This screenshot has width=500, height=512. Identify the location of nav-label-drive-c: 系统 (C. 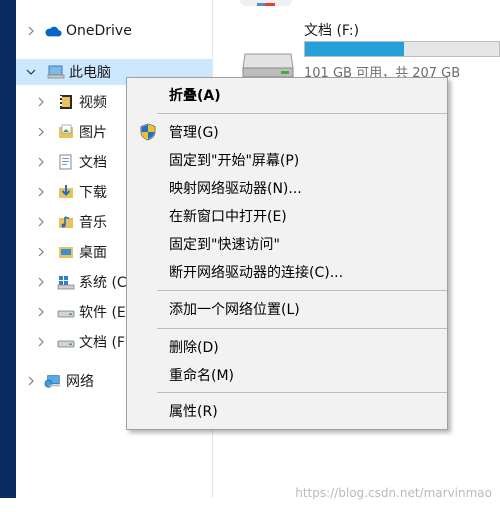
(103, 283).